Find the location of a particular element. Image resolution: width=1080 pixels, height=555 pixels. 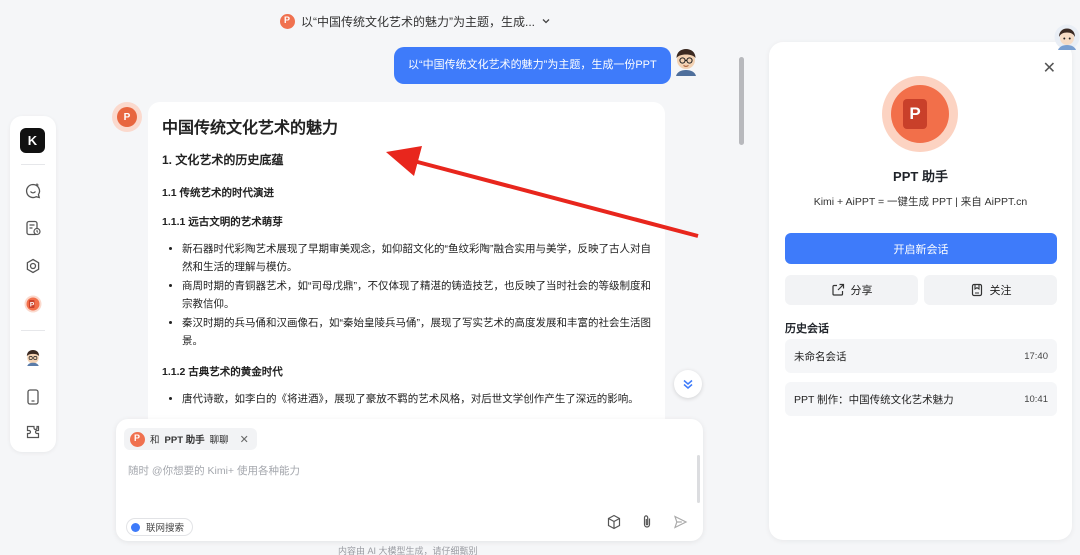

scroll-down-icon is located at coordinates (688, 384).